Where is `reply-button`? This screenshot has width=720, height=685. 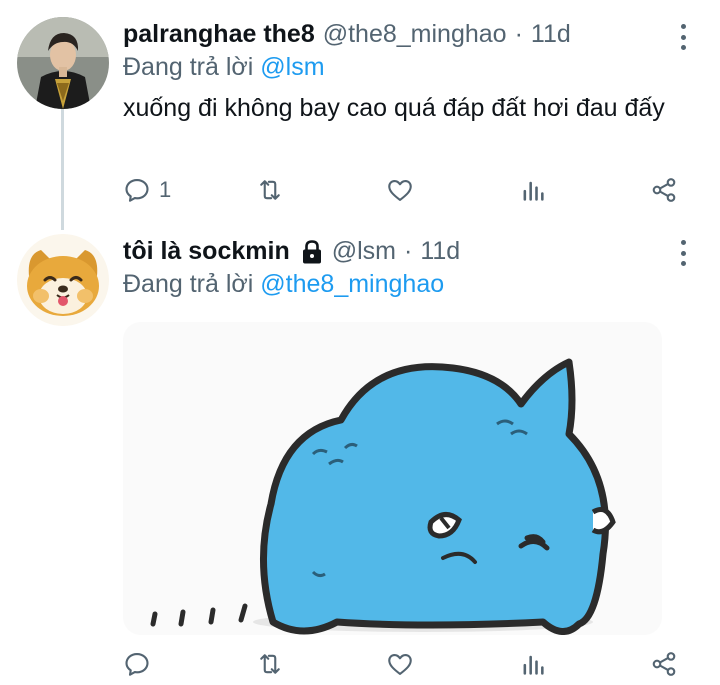
reply-button is located at coordinates (137, 664).